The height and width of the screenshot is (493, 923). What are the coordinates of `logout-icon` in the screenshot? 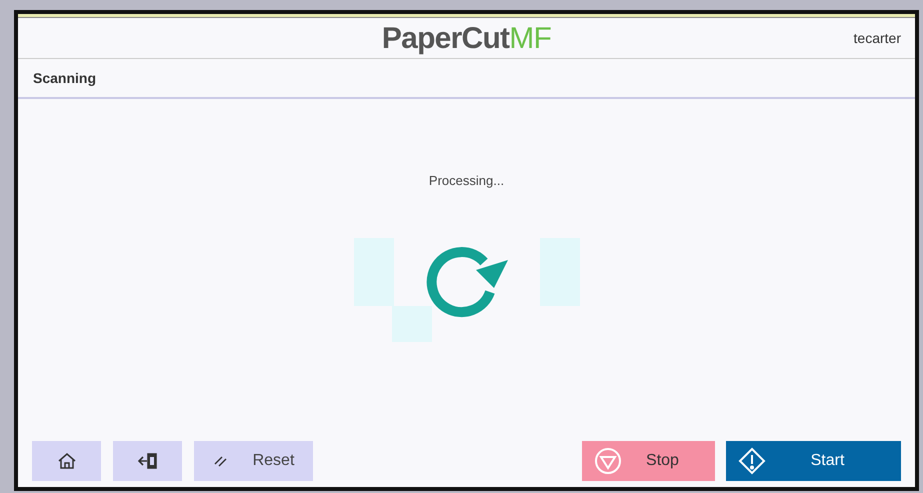 It's located at (148, 461).